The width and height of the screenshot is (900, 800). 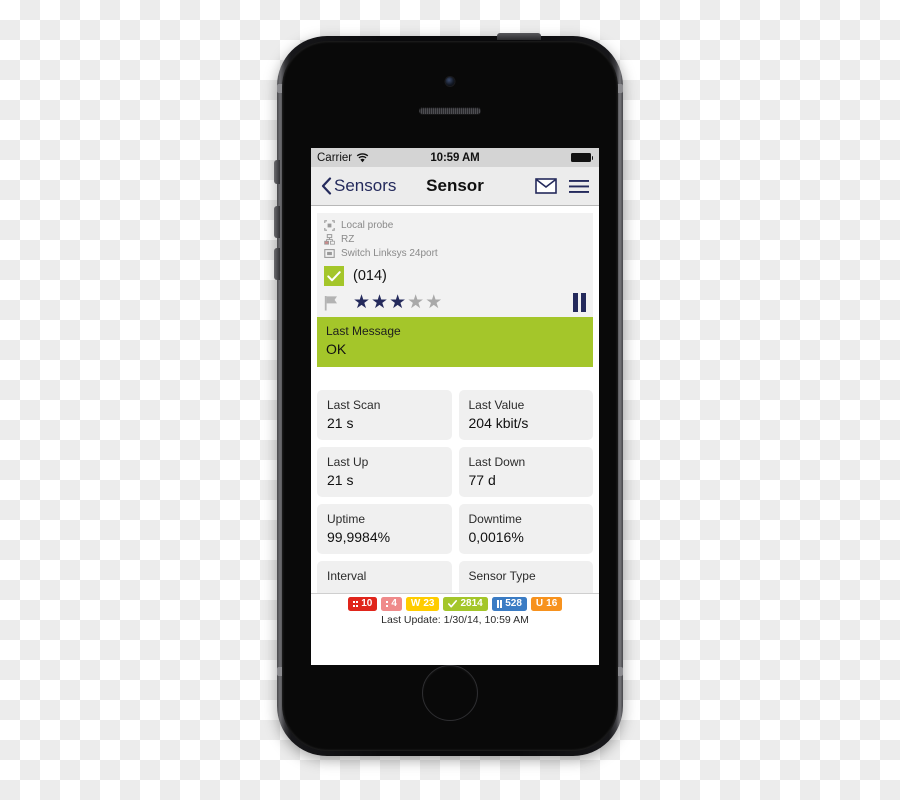 What do you see at coordinates (471, 603) in the screenshot?
I see `badge-count: 2814` at bounding box center [471, 603].